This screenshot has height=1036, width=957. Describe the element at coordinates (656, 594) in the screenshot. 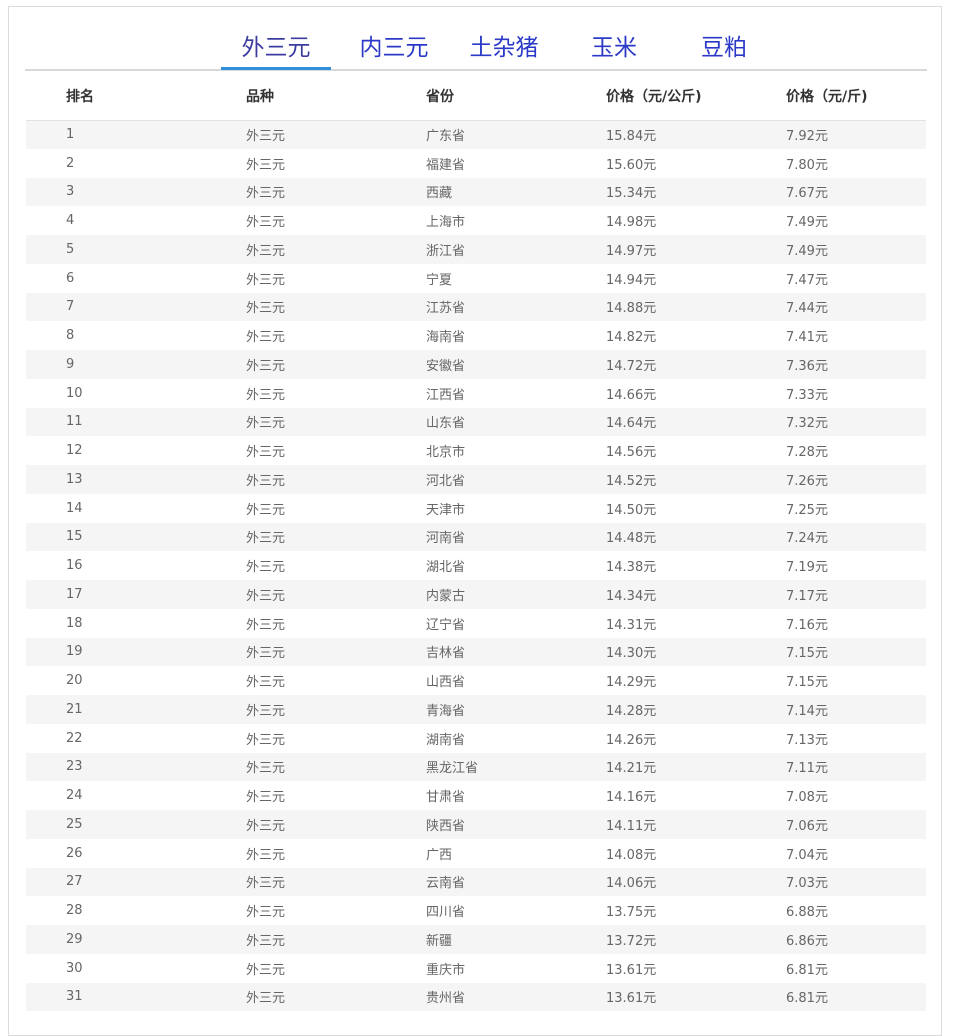

I see `cell-price-per-kg: 14.34元` at that location.